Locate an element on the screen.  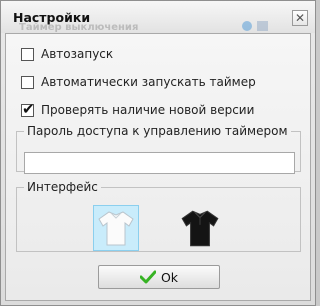
theme-black-option is located at coordinates (200, 228).